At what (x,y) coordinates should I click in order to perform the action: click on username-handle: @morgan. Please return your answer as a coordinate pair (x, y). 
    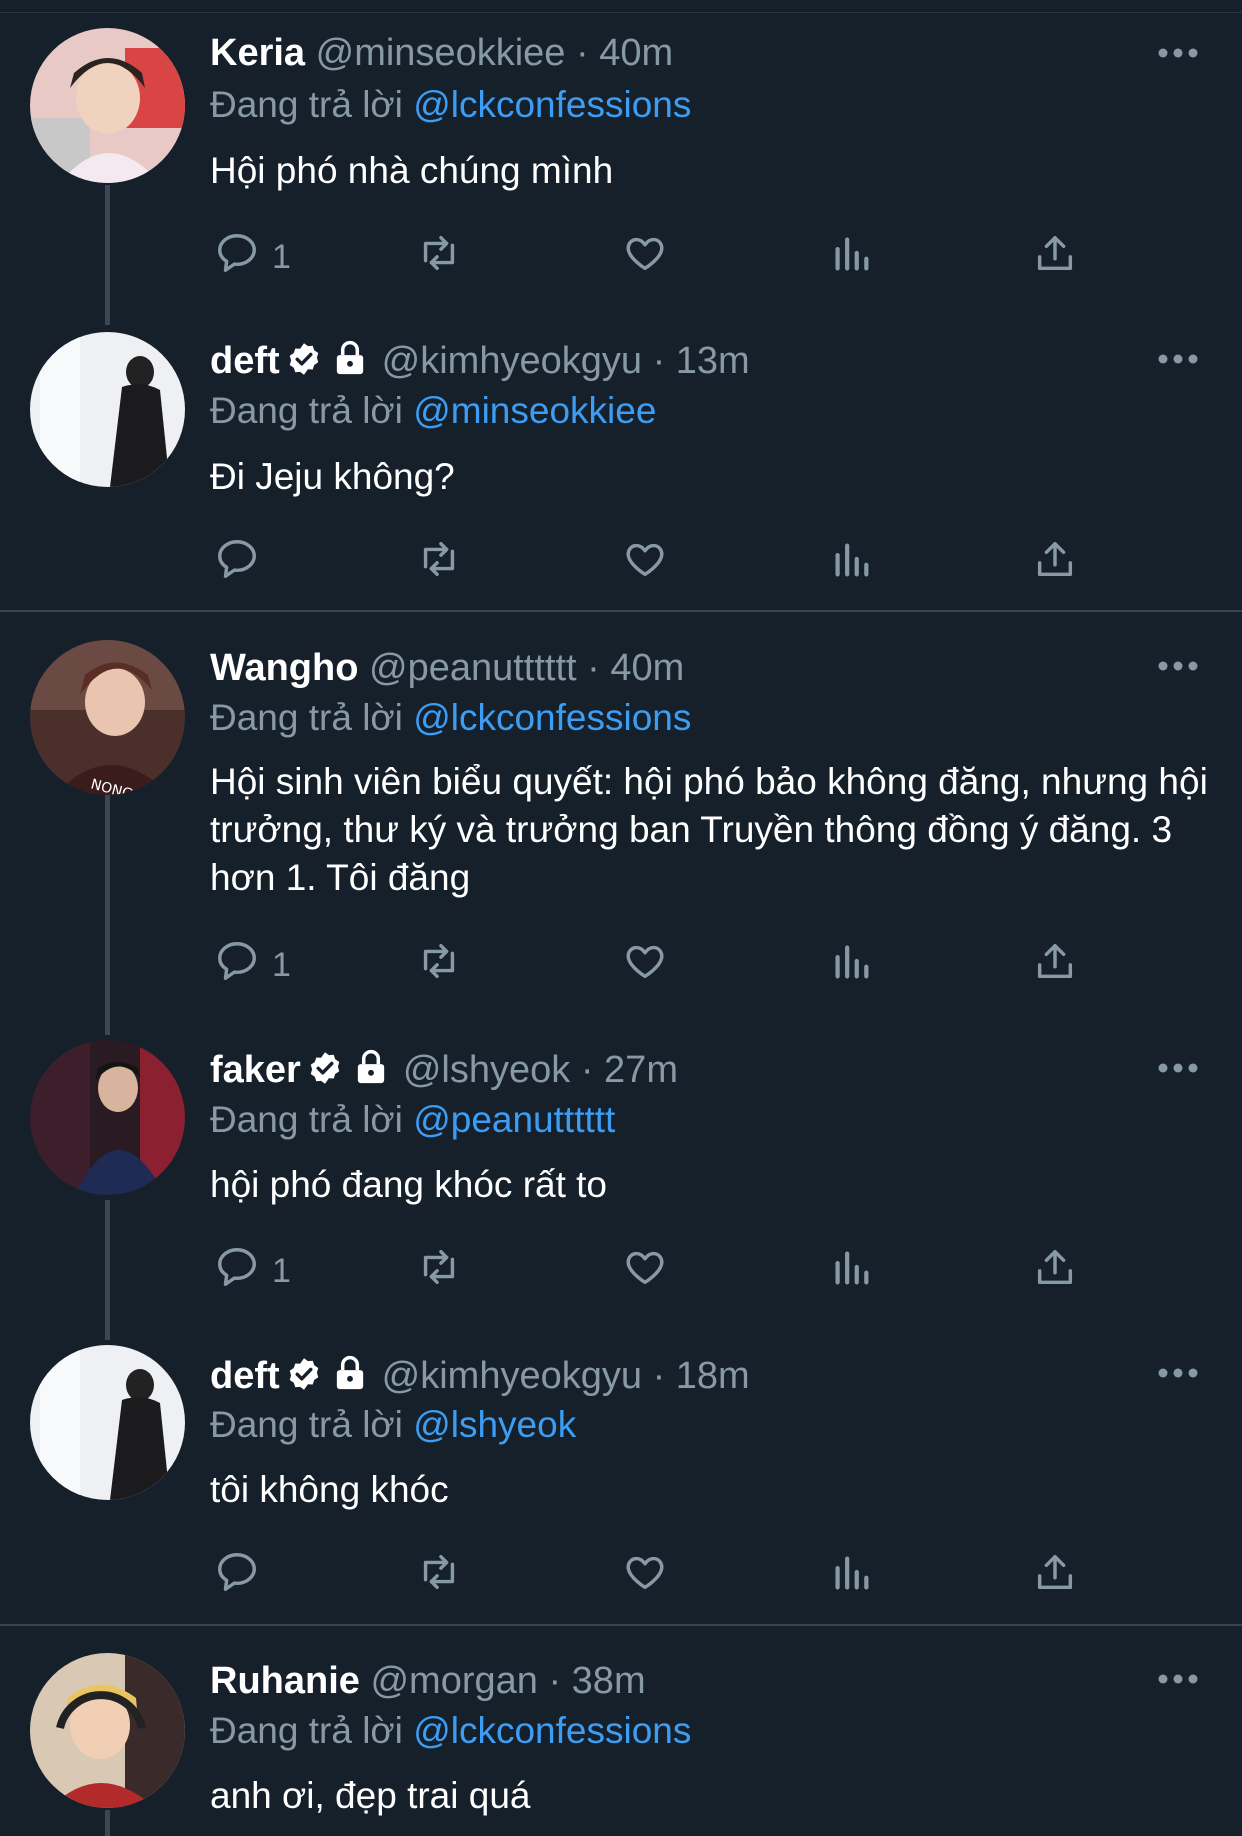
    Looking at the image, I should click on (453, 1681).